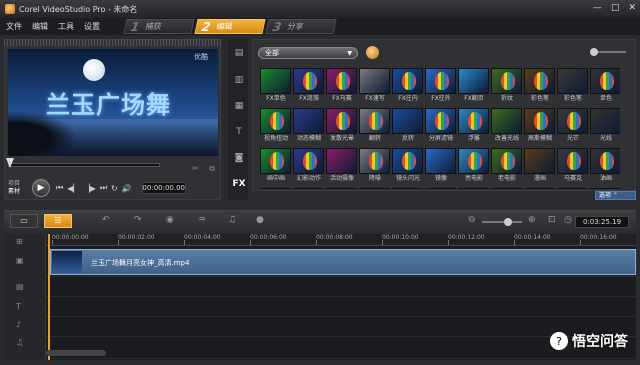 The width and height of the screenshot is (640, 365). Describe the element at coordinates (83, 163) in the screenshot. I see `preview-scrubber` at that location.